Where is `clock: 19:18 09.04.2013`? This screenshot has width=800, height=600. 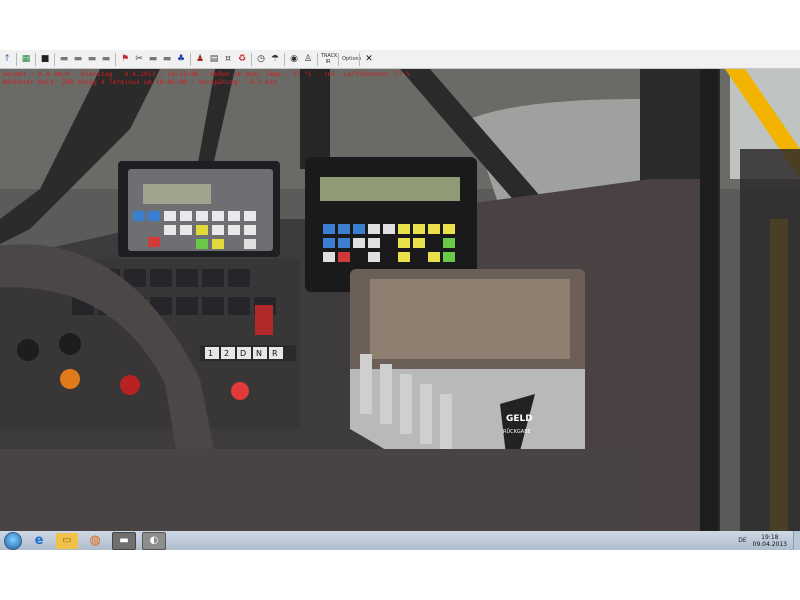 clock: 19:18 09.04.2013 is located at coordinates (770, 541).